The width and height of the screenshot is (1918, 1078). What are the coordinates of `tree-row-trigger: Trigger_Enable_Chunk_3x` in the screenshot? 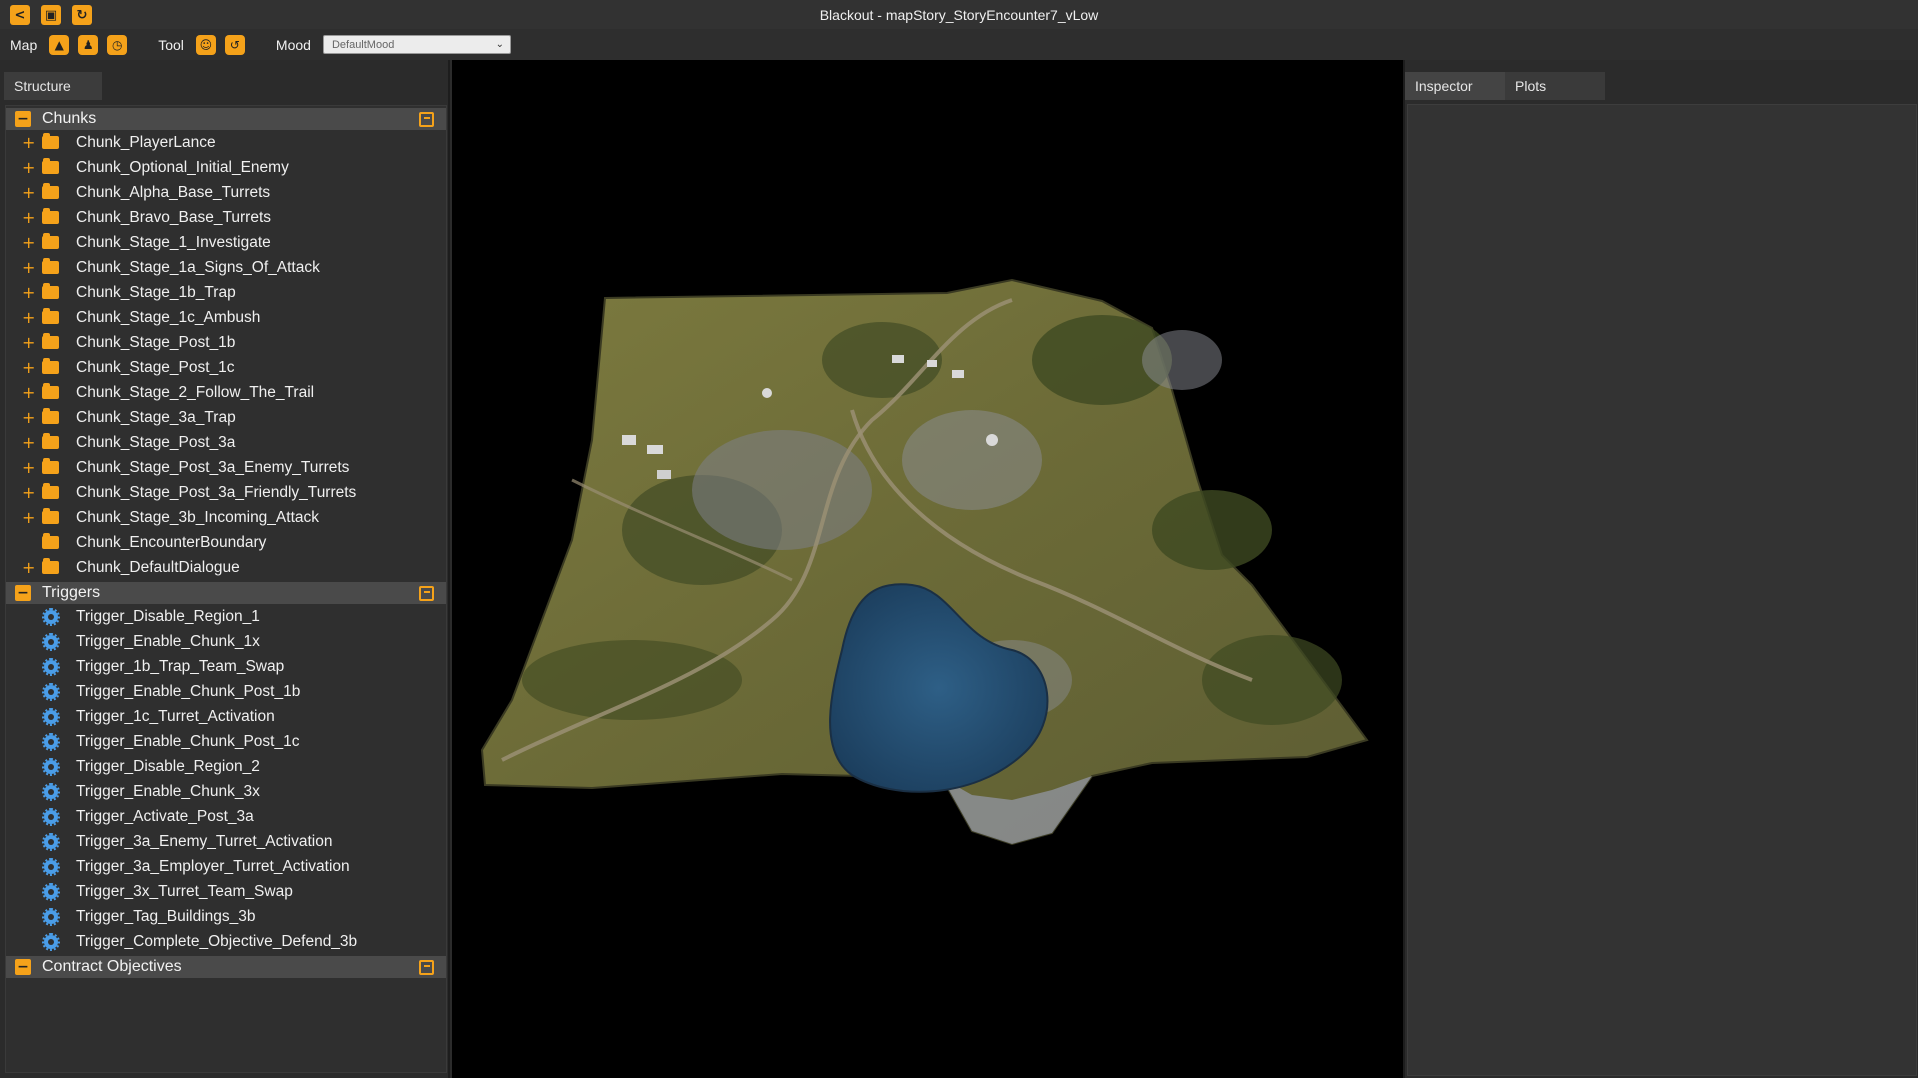 It's located at (226, 791).